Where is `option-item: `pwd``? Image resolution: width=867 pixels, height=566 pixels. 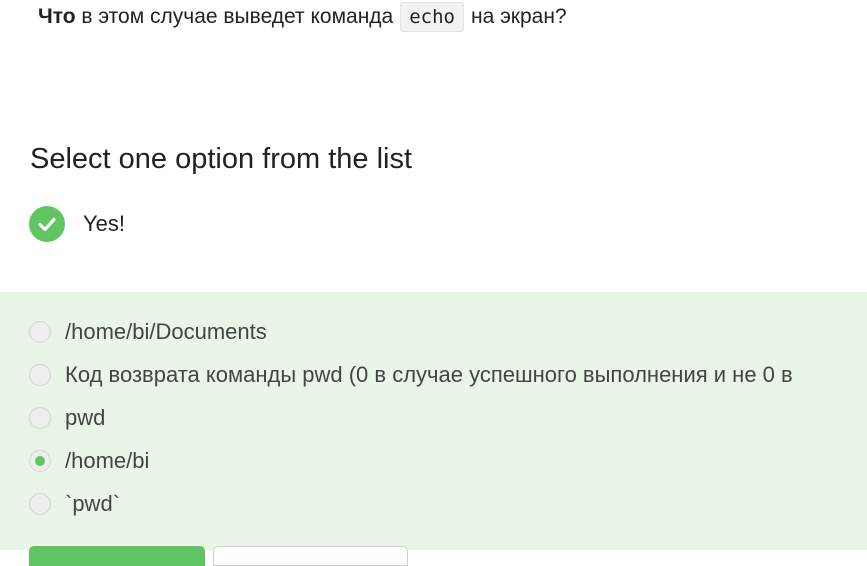 option-item: `pwd` is located at coordinates (74, 504).